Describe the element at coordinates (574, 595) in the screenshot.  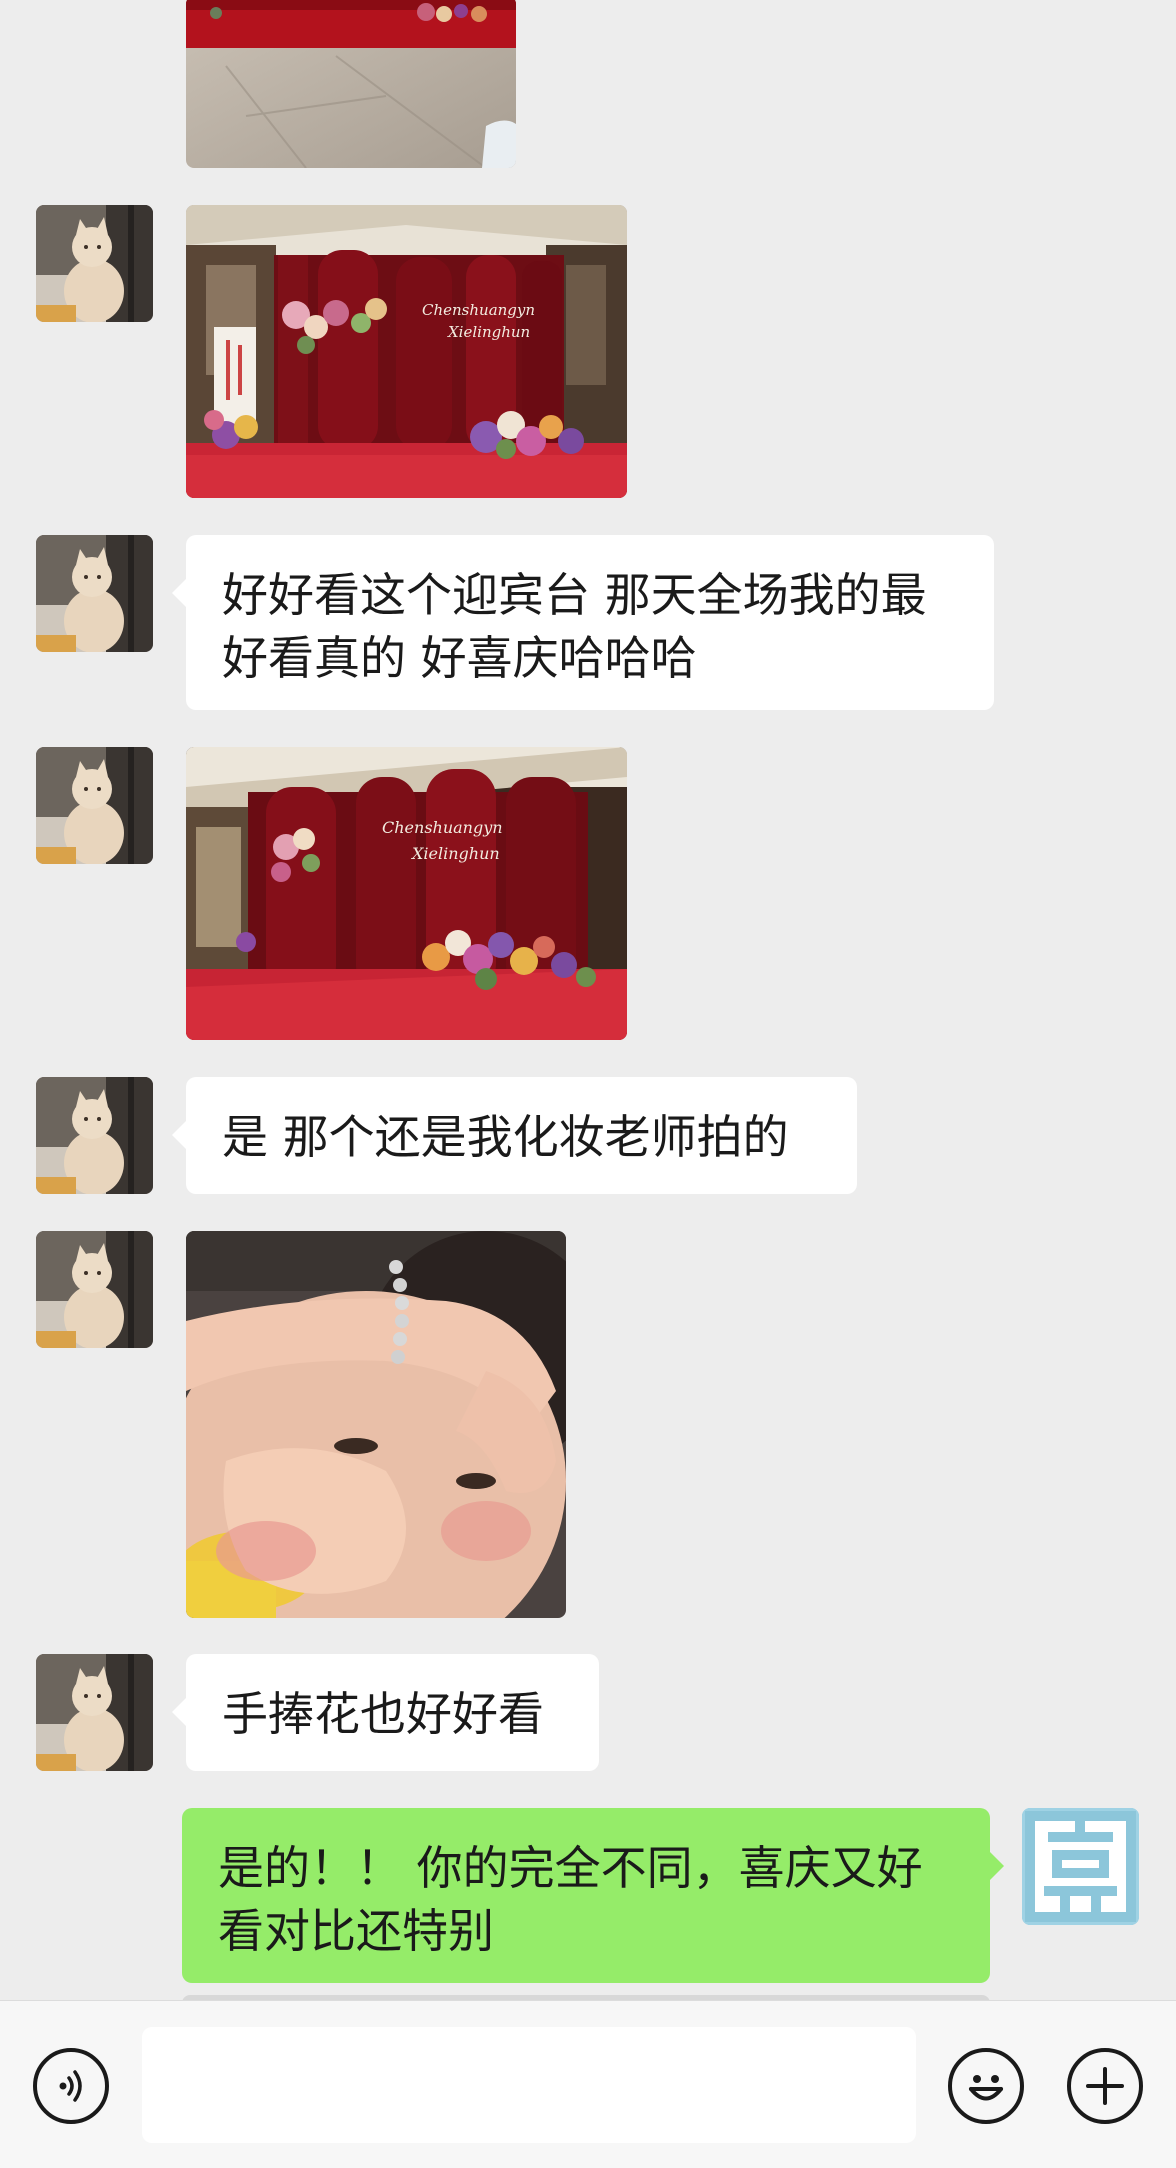
I see `message-text-line: 好好看这个迎宾台 那天全场我的最` at that location.